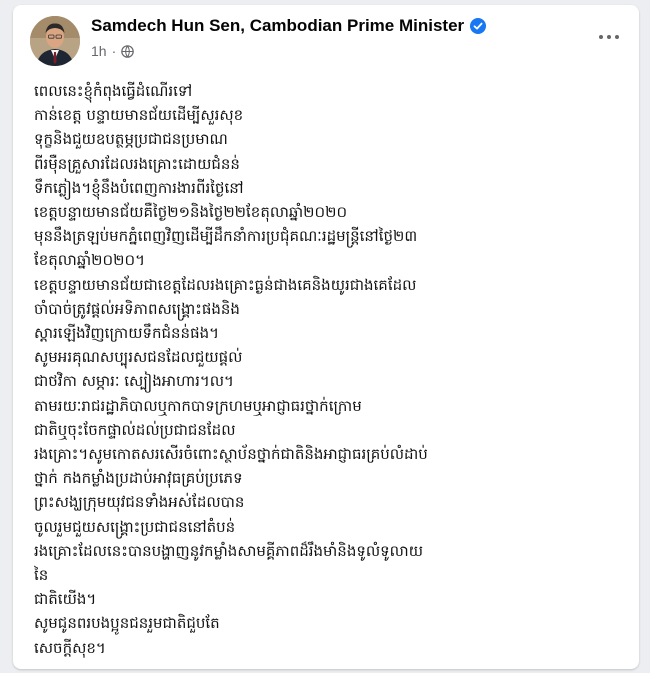 Image resolution: width=650 pixels, height=673 pixels. What do you see at coordinates (70, 647) in the screenshot?
I see `post-text-line: សេចក្តីសុខ។` at bounding box center [70, 647].